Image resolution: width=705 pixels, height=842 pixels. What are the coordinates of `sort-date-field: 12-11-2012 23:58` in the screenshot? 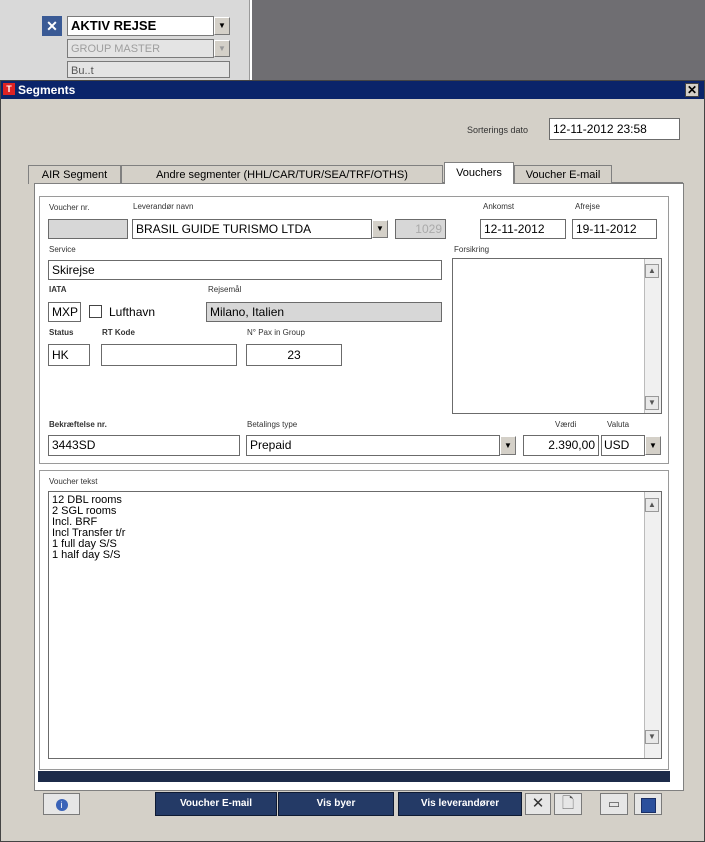 It's located at (614, 129).